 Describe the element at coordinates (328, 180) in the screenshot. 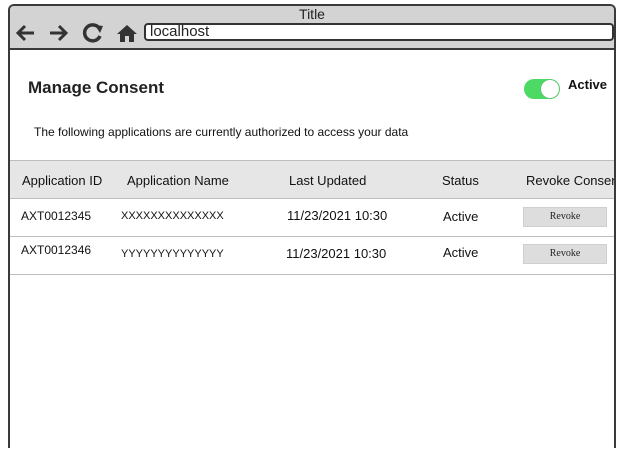

I see `column-header-last-updated: Last Updated` at that location.